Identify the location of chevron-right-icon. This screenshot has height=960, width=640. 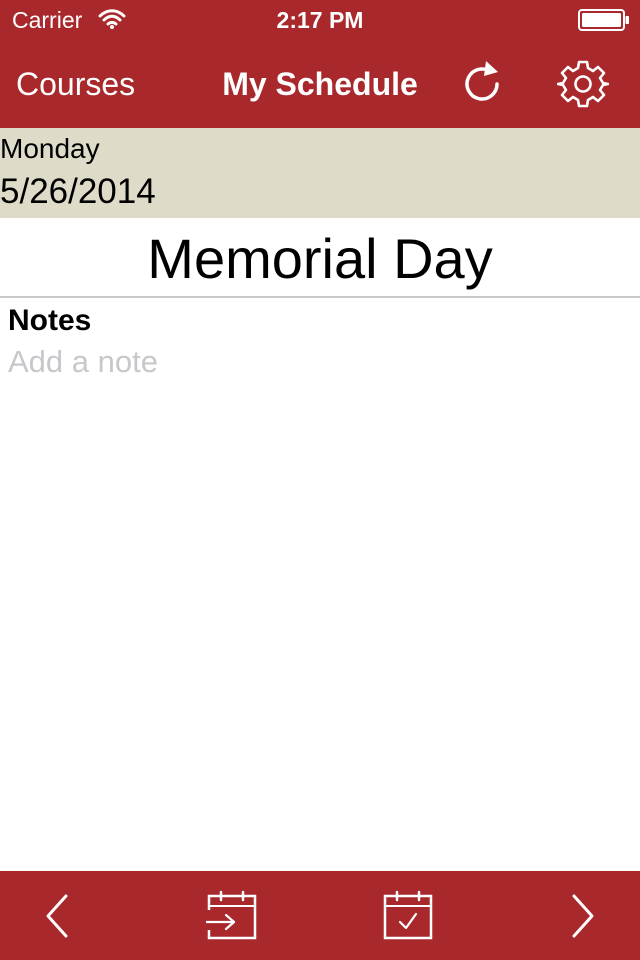
(583, 916).